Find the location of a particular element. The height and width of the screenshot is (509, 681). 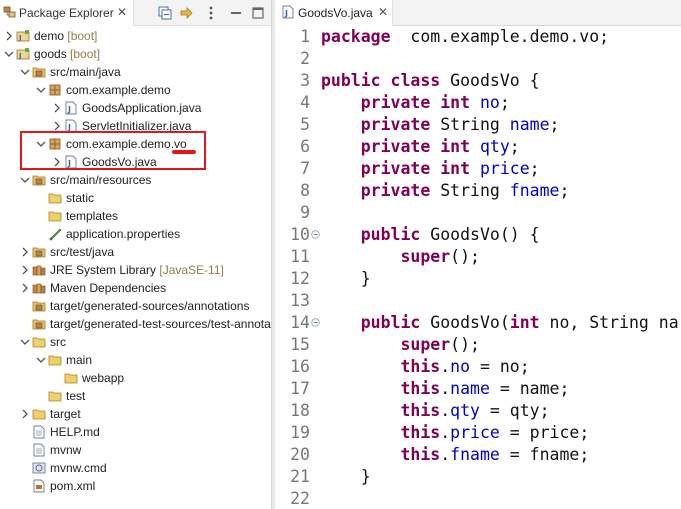

package-explorer-tab: Package Explorer ✕ is located at coordinates (67, 13).